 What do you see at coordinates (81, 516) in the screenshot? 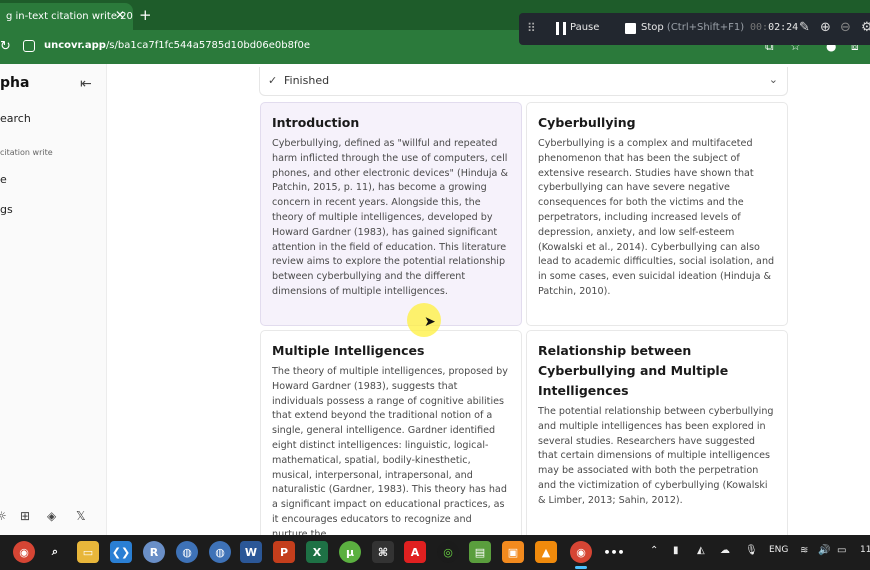
I see `x-twitter-icon: 𝕏` at bounding box center [81, 516].